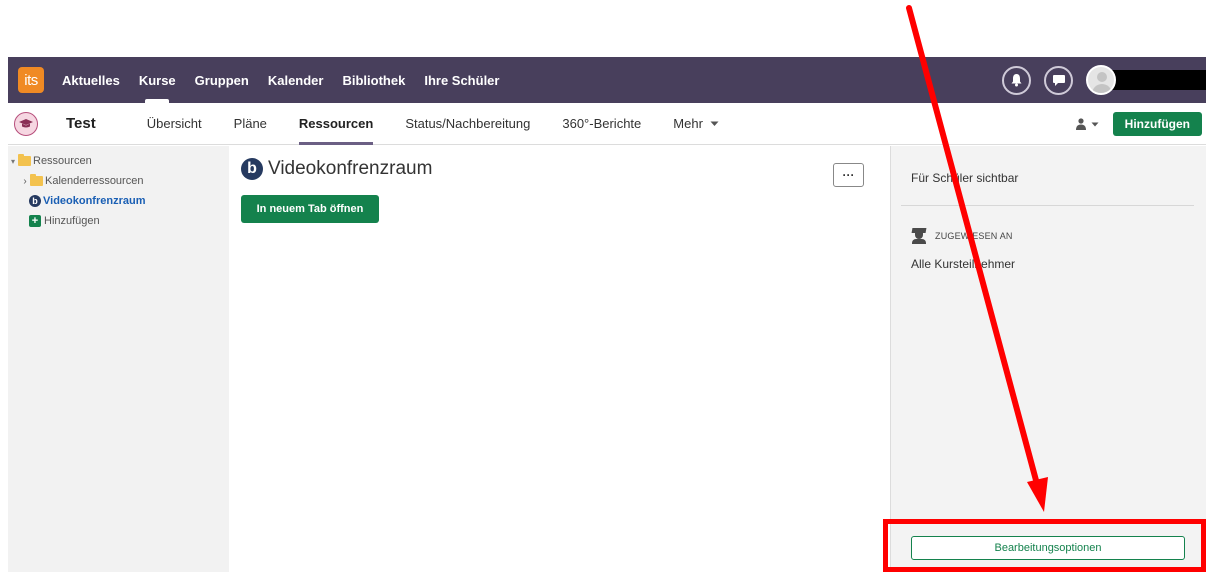  Describe the element at coordinates (250, 124) in the screenshot. I see `tab-plaene: Pläne` at that location.